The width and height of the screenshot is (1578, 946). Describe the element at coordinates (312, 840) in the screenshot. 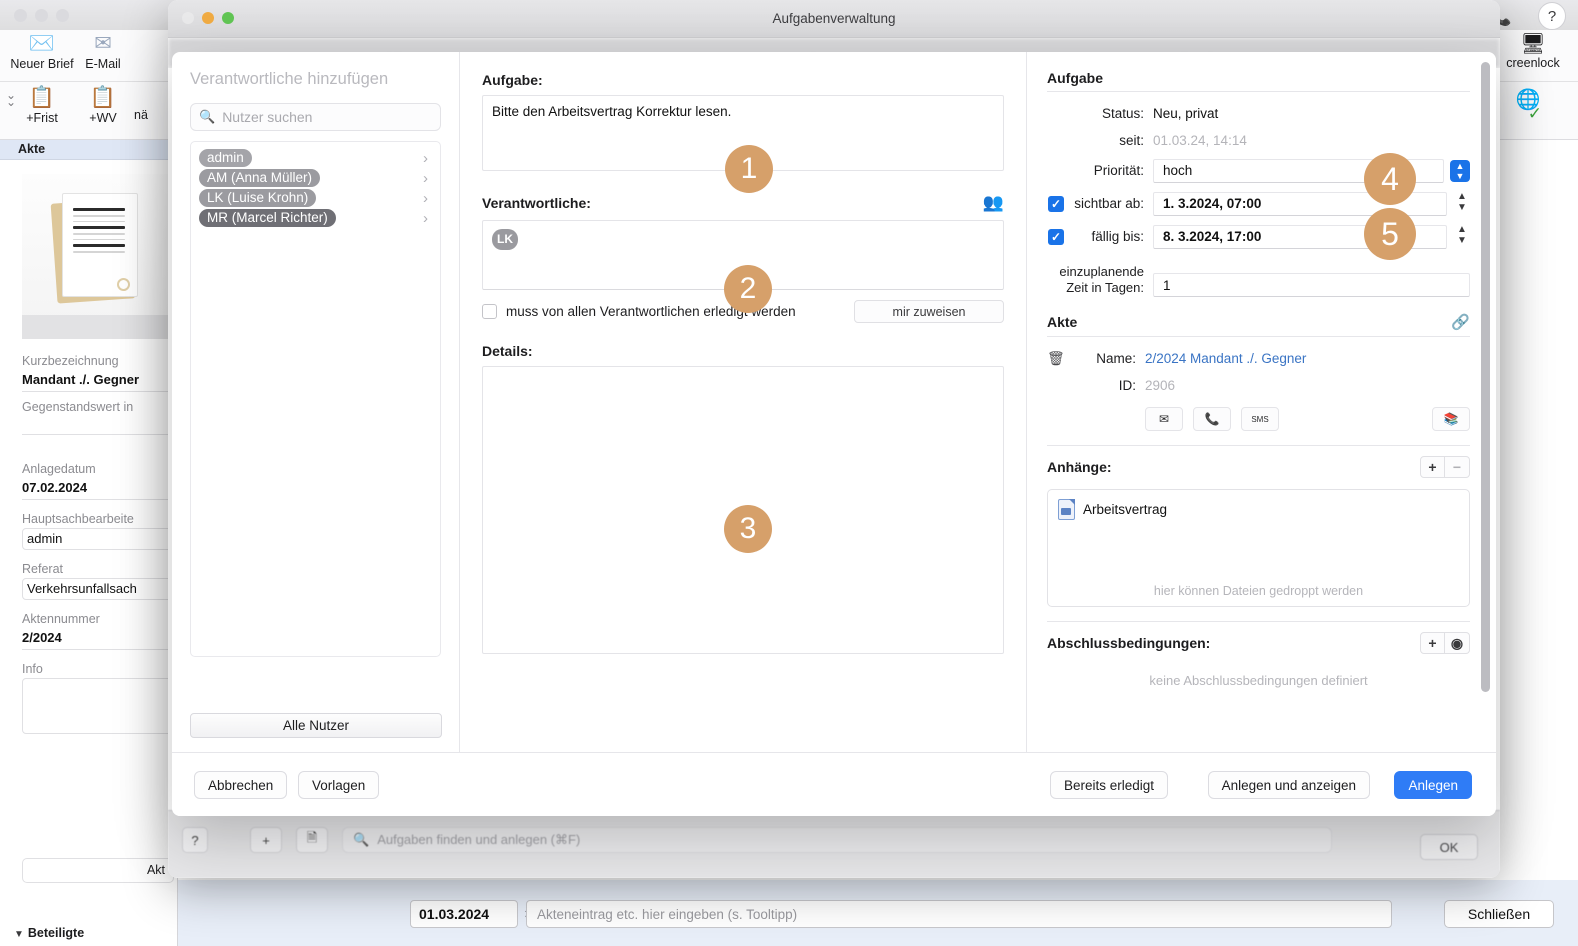

I see `new-task-icon: 🗎` at that location.